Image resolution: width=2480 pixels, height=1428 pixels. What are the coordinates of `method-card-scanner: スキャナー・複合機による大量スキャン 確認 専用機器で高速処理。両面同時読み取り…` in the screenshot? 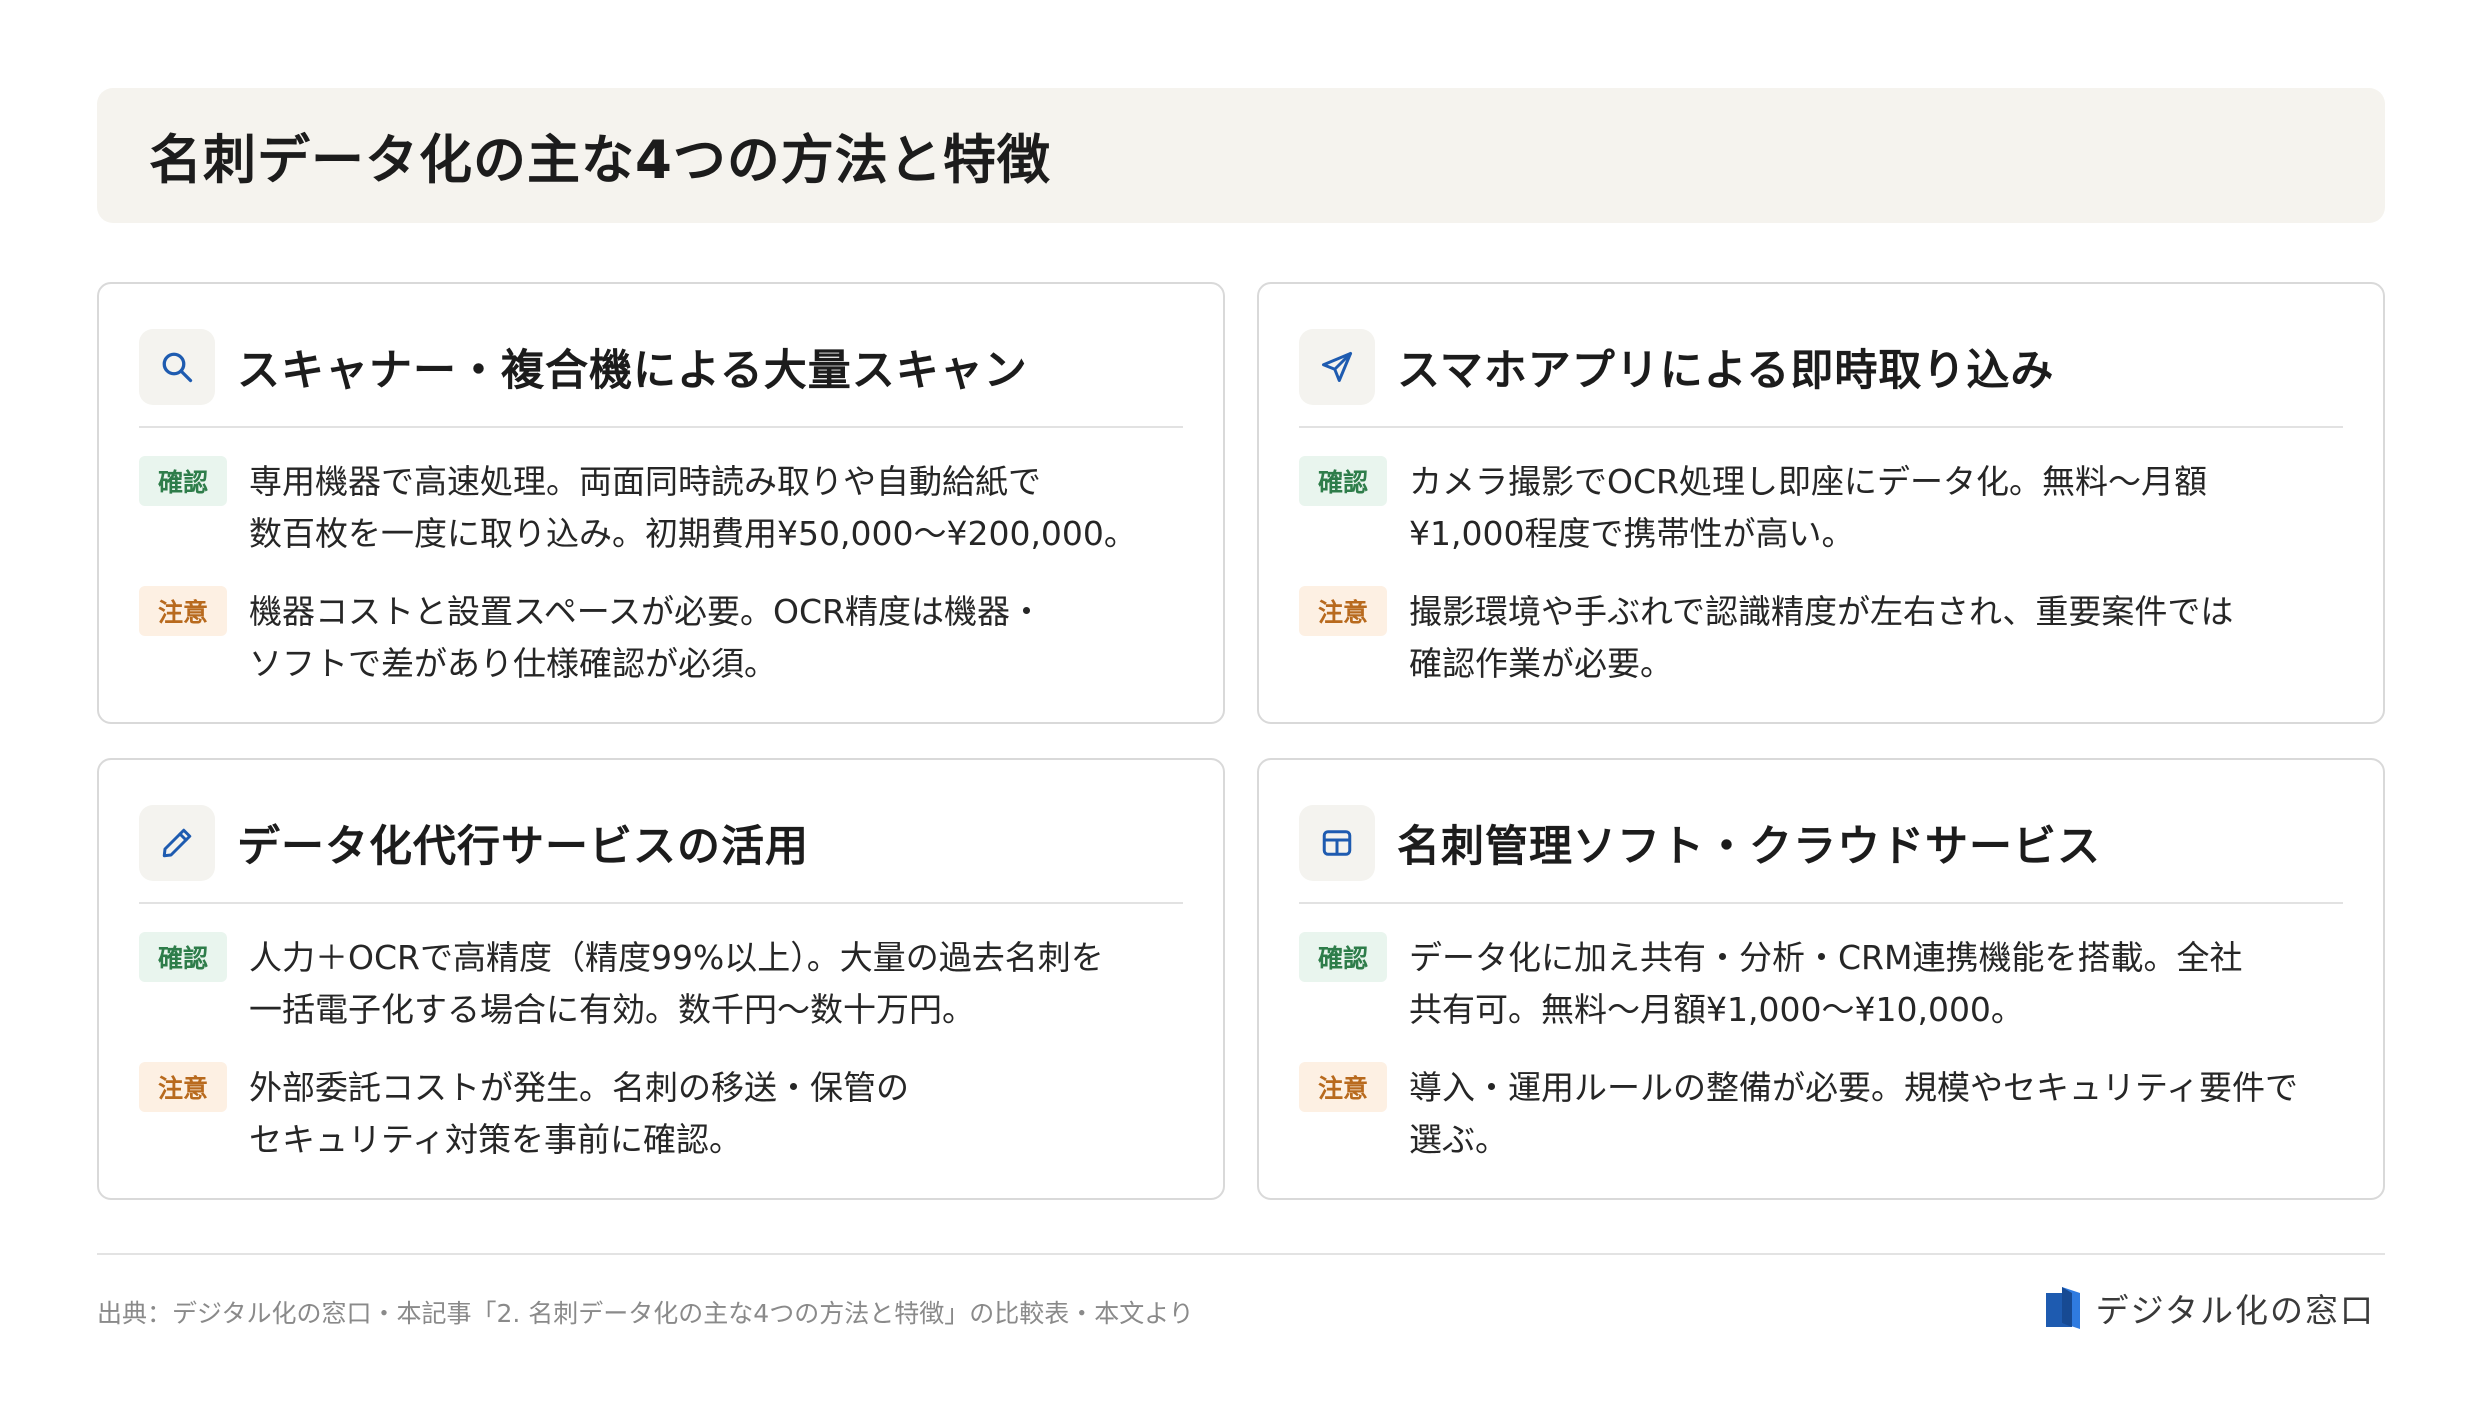 It's located at (661, 503).